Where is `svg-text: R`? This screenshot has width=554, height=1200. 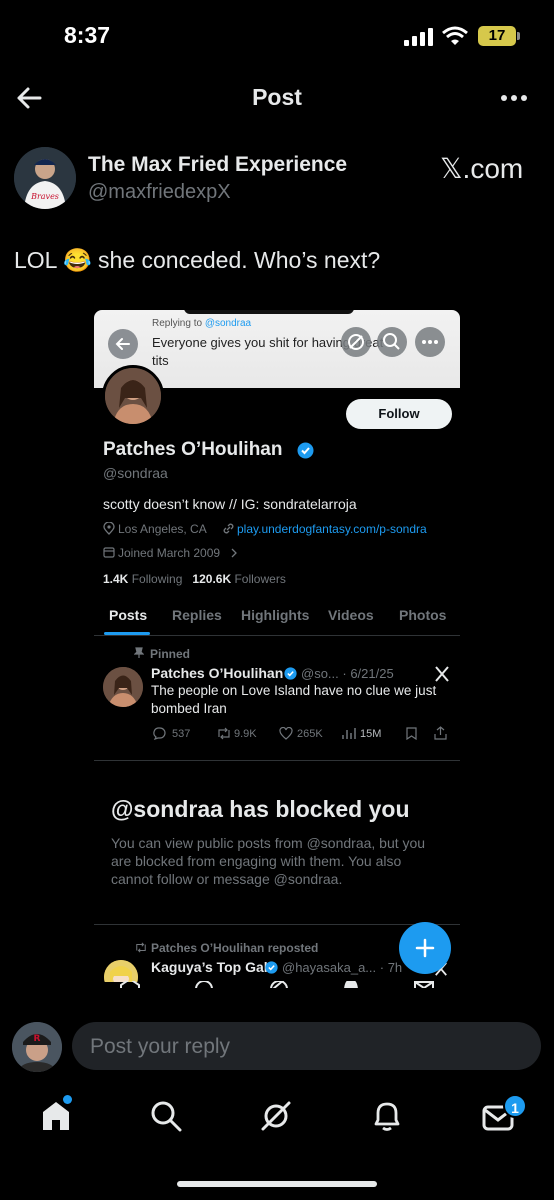 svg-text: R is located at coordinates (37, 1039).